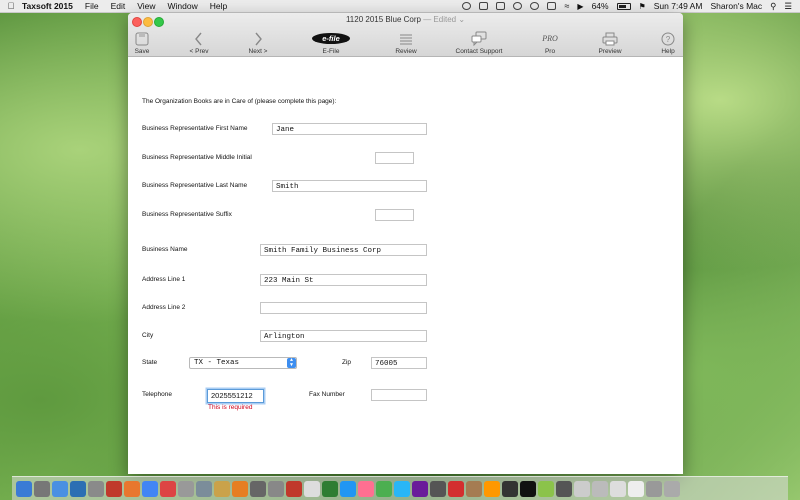  What do you see at coordinates (343, 308) in the screenshot?
I see `address2-field` at bounding box center [343, 308].